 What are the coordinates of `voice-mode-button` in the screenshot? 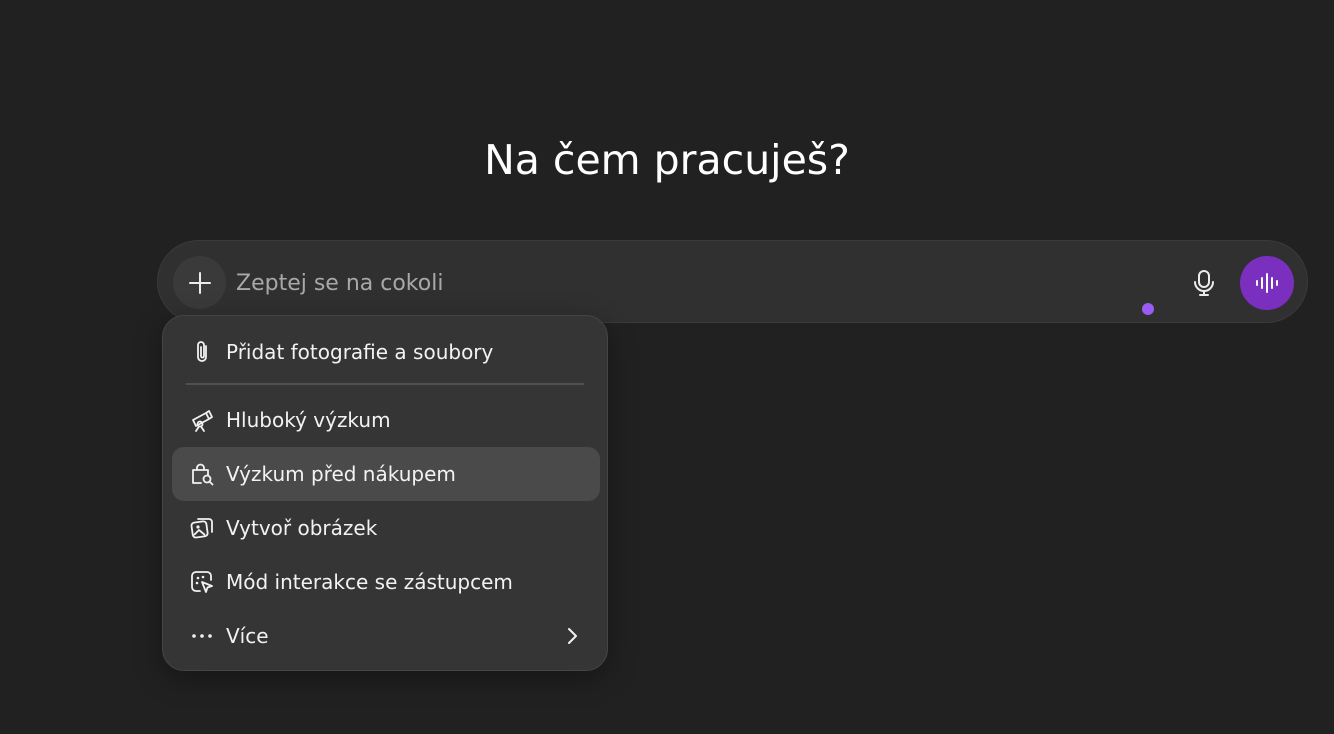 It's located at (1267, 283).